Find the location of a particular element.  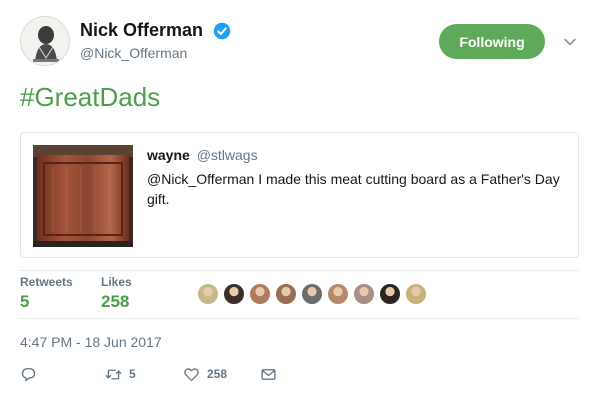

retweet-button: 5 is located at coordinates (120, 374).